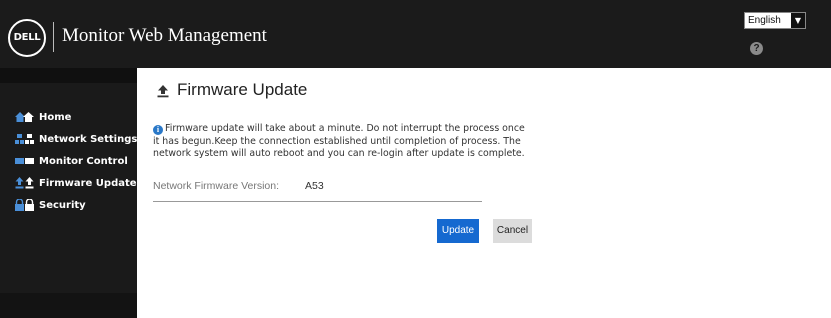  I want to click on sidebar-item-firmware-update: Firmware Update, so click(68, 183).